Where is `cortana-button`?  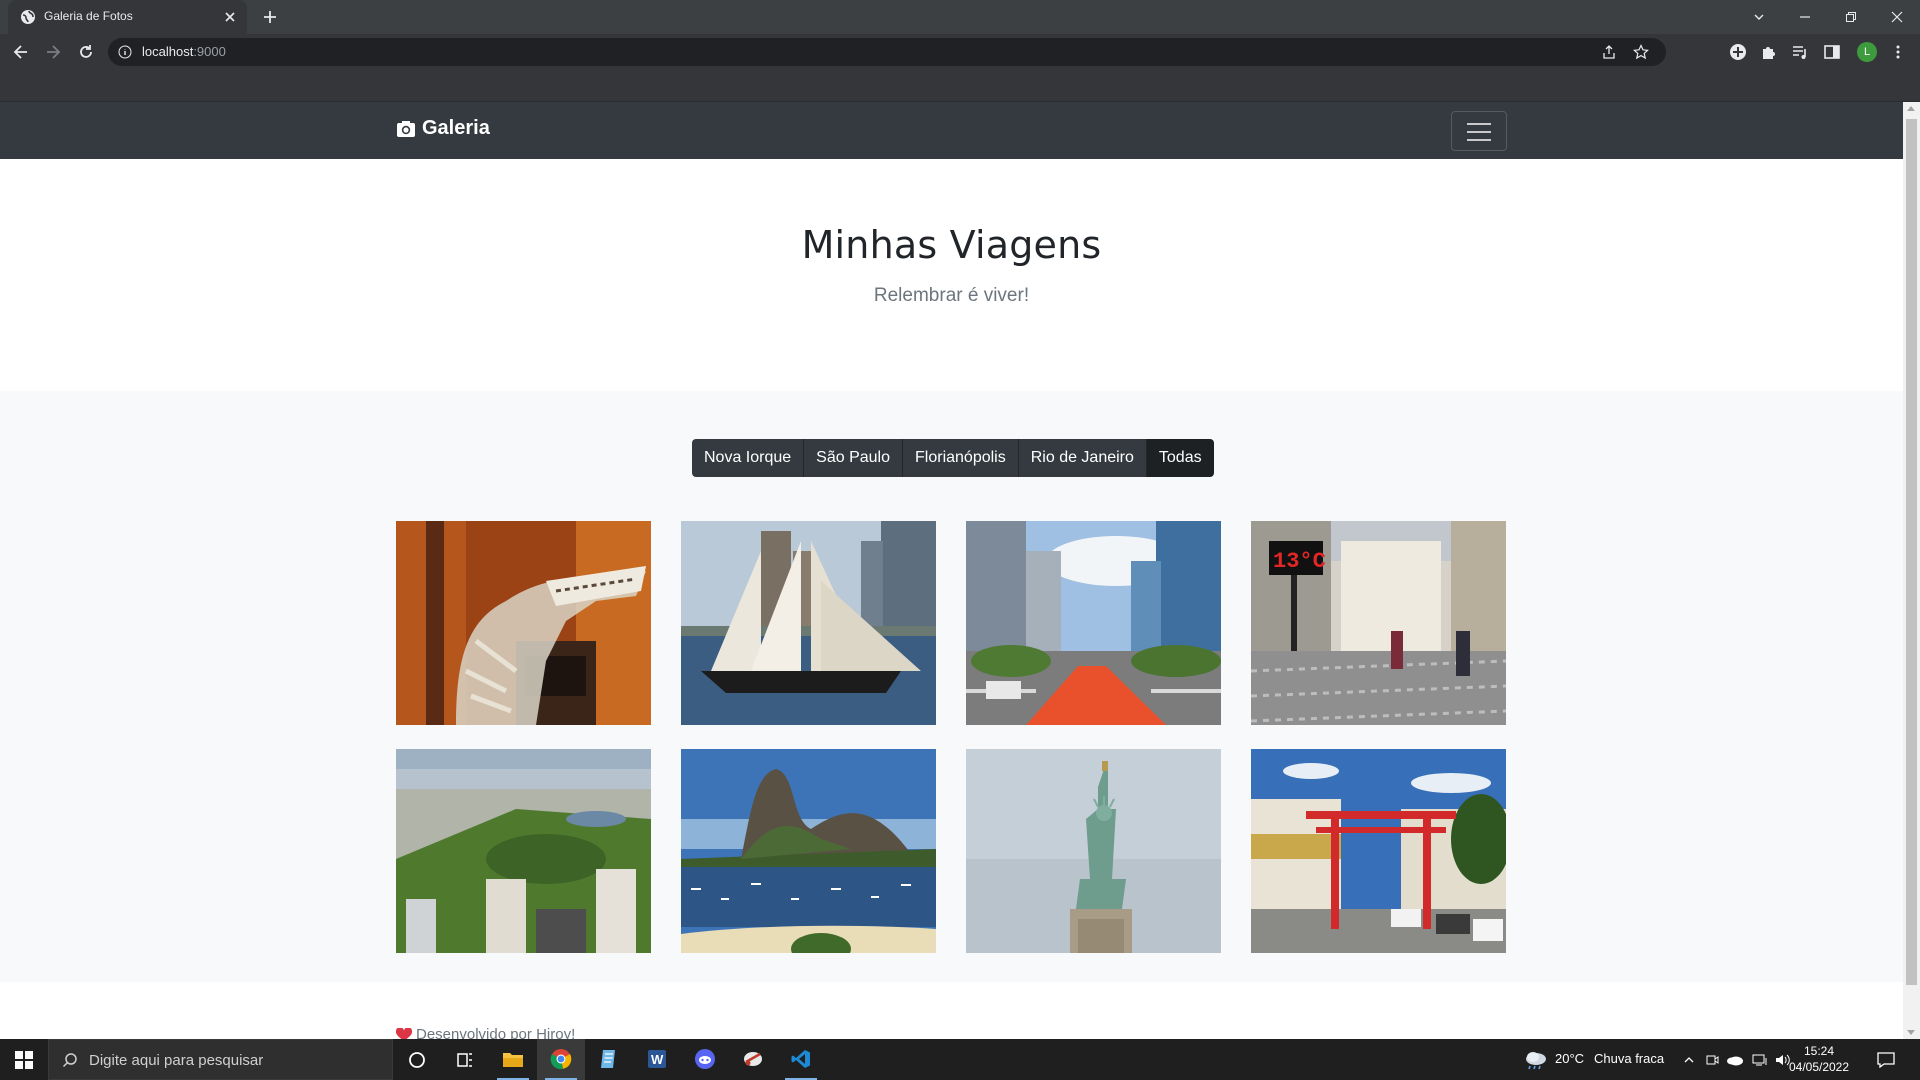 cortana-button is located at coordinates (417, 1059).